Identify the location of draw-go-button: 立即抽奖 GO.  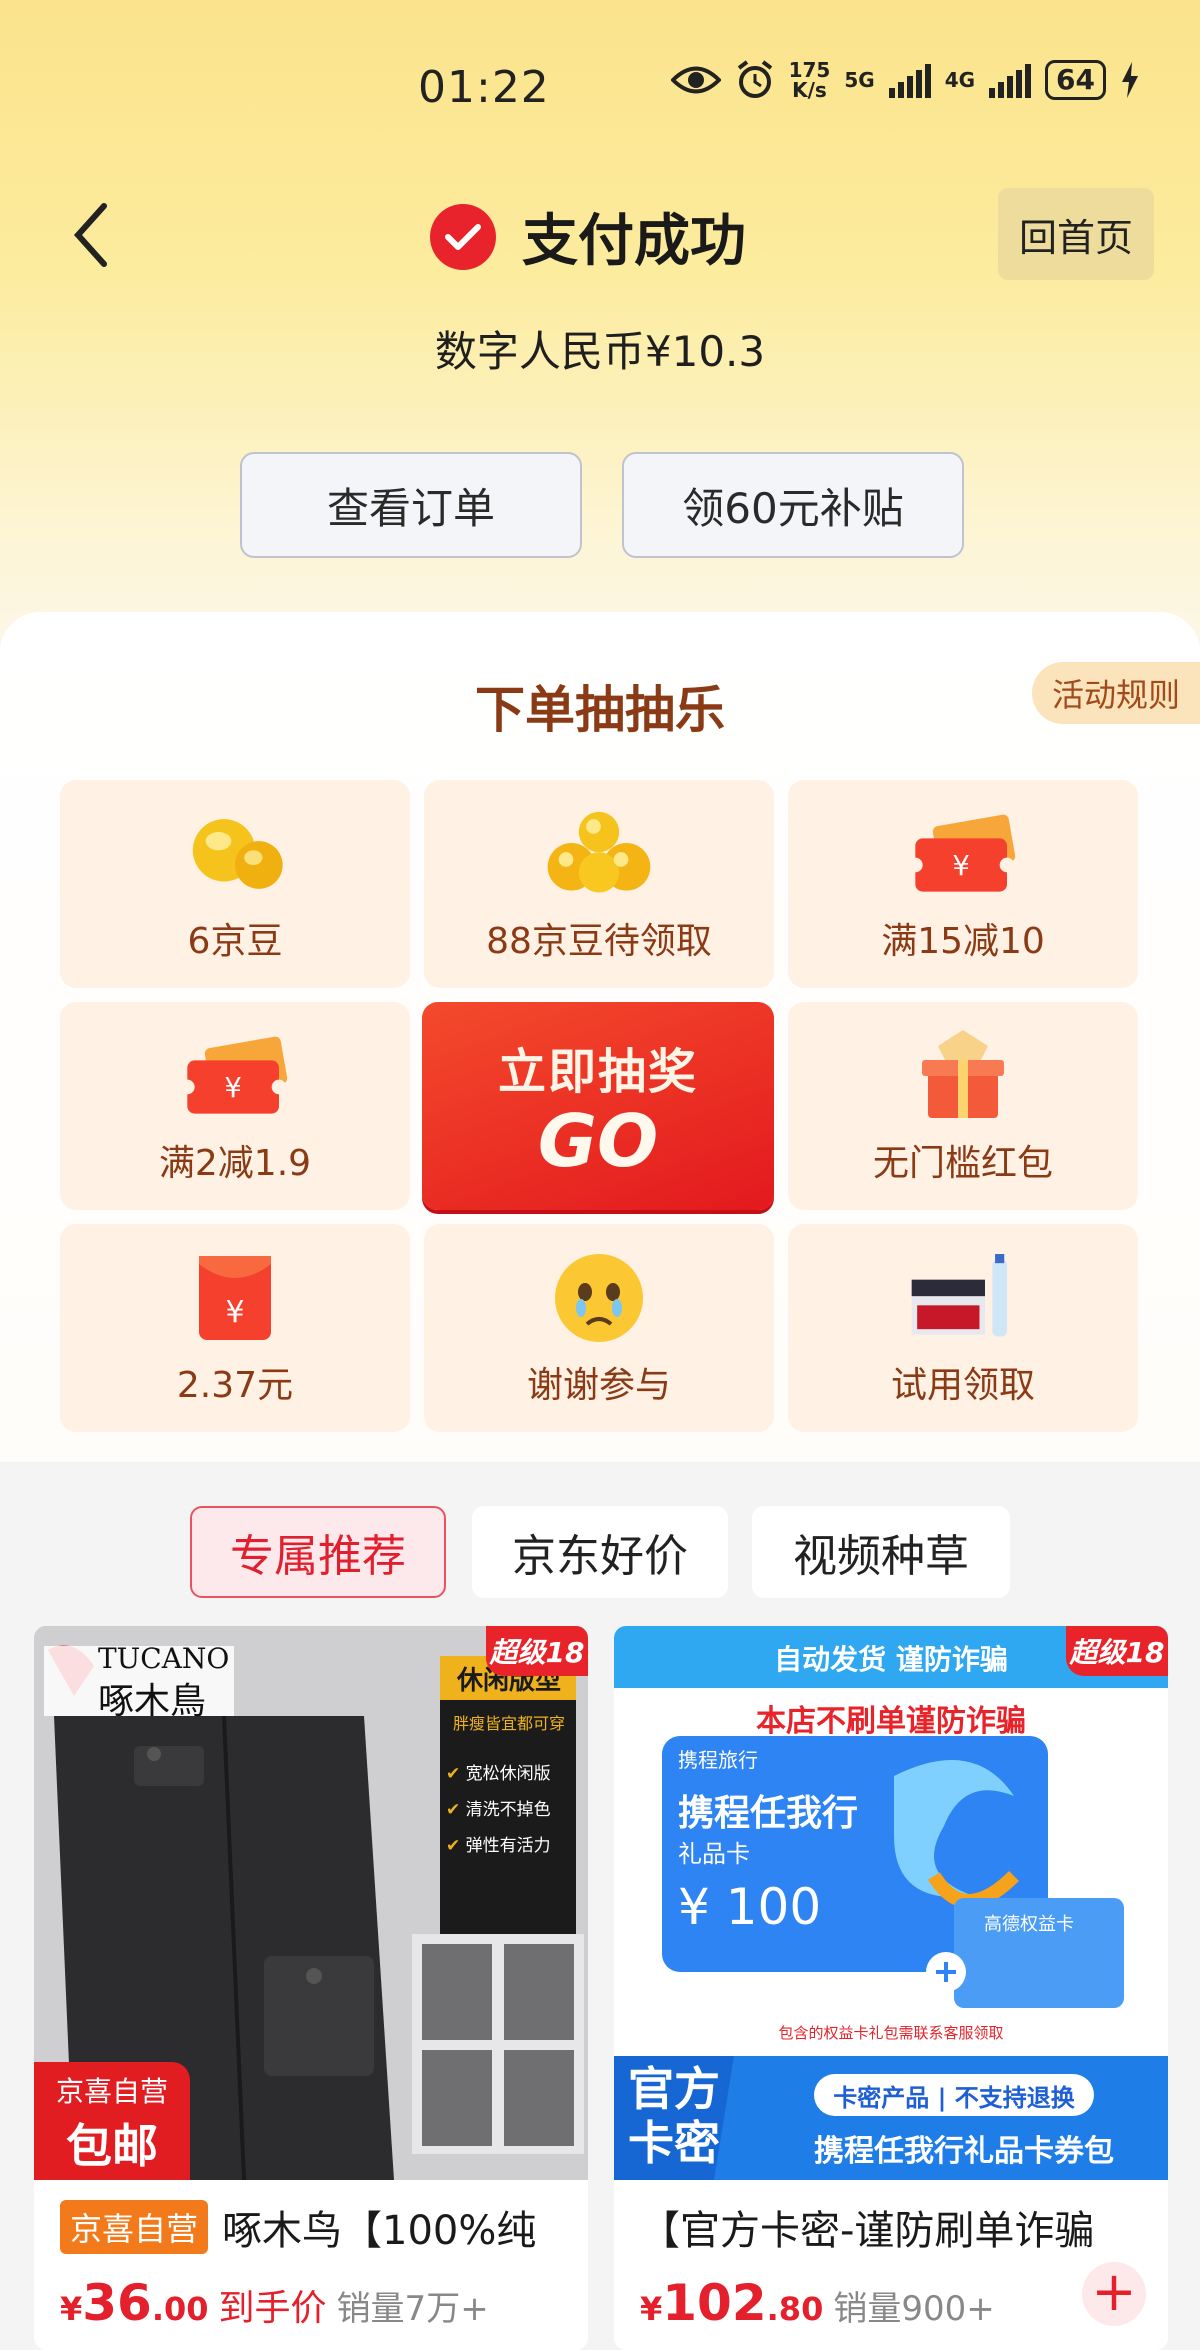
(598, 1106).